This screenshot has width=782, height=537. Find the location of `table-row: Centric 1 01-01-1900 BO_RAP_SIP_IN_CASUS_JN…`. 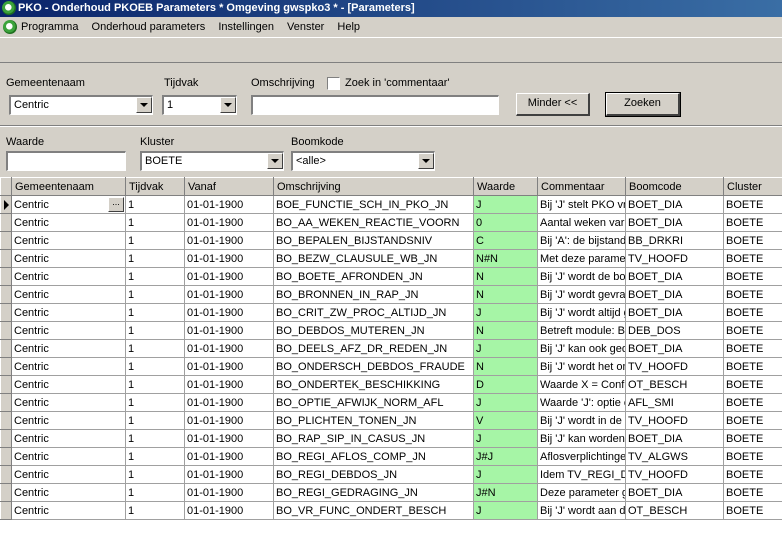

table-row: Centric 1 01-01-1900 BO_RAP_SIP_IN_CASUS_JN… is located at coordinates (391, 438).